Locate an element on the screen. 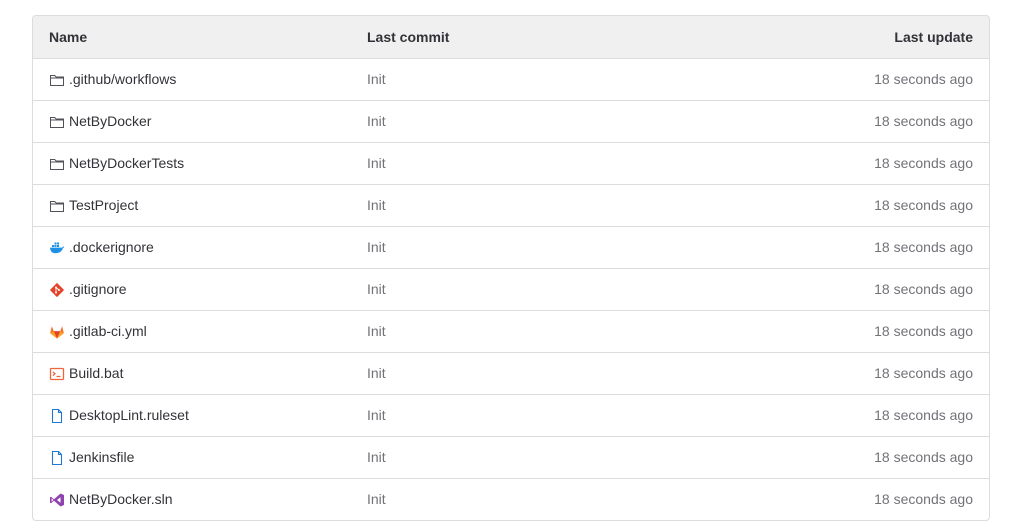  table-row: NetByDocker.sln Init 18 seconds ago is located at coordinates (511, 499).